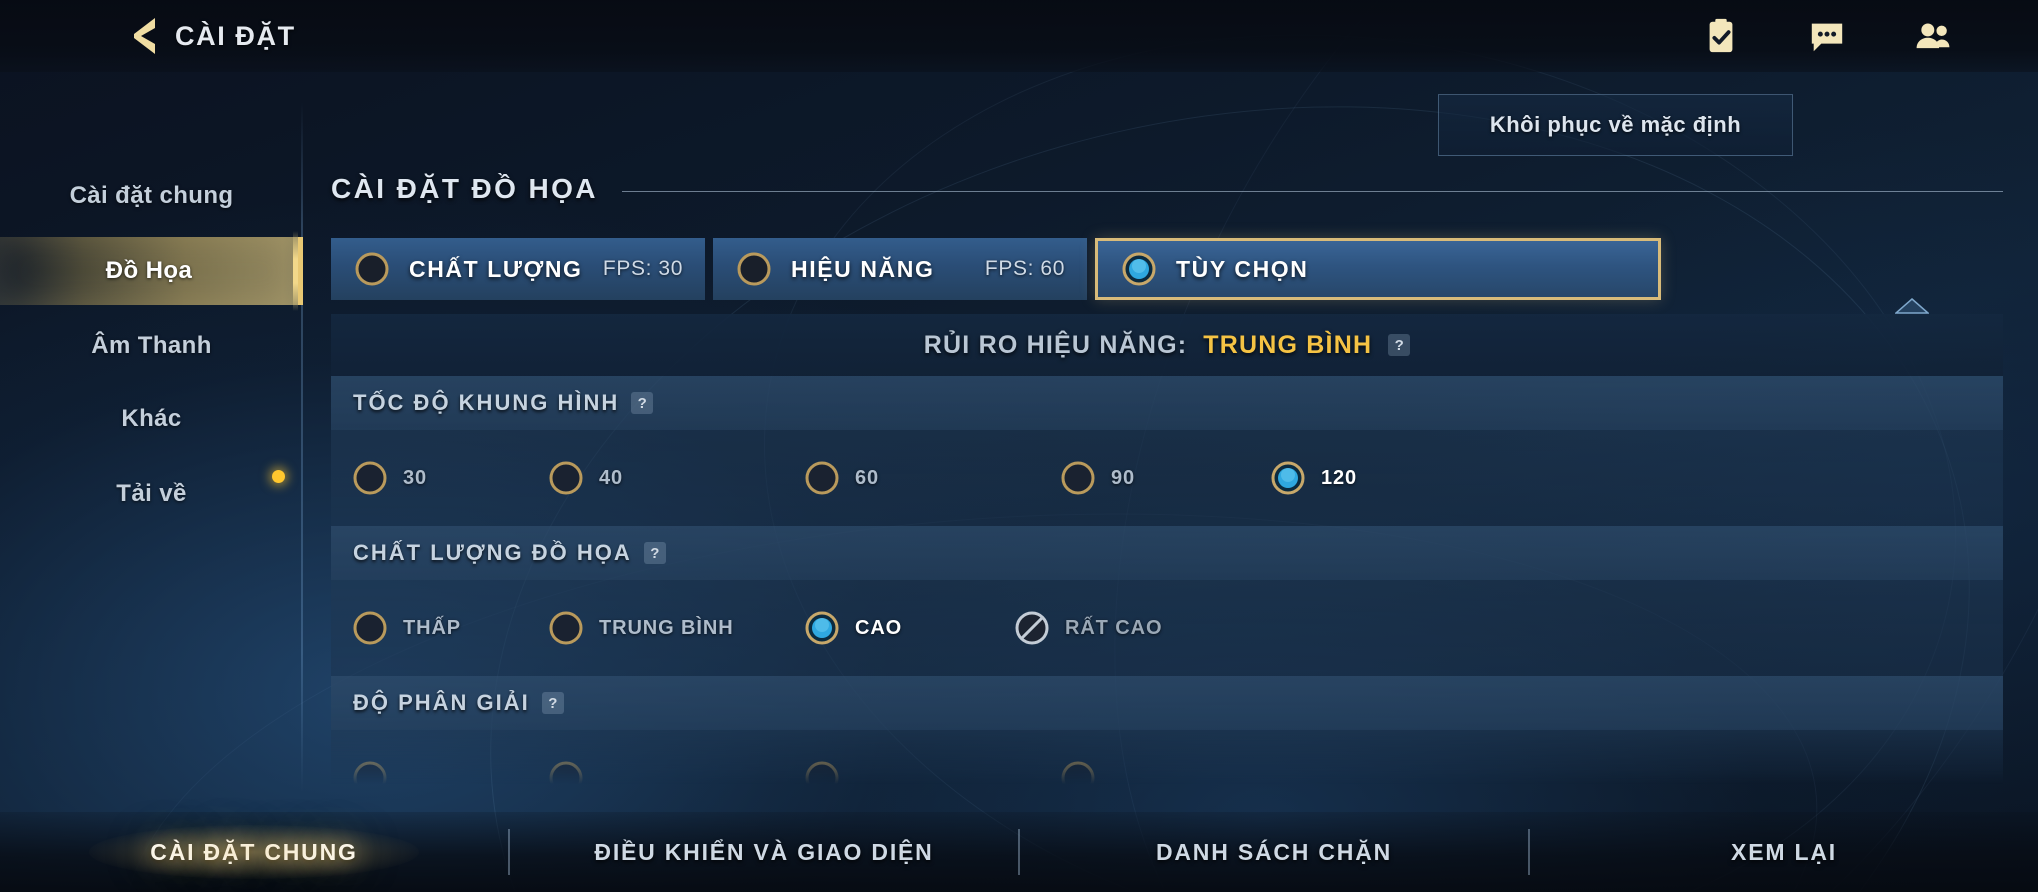  I want to click on group-title: TỐC ĐỘ KHUNG HÌNH, so click(486, 402).